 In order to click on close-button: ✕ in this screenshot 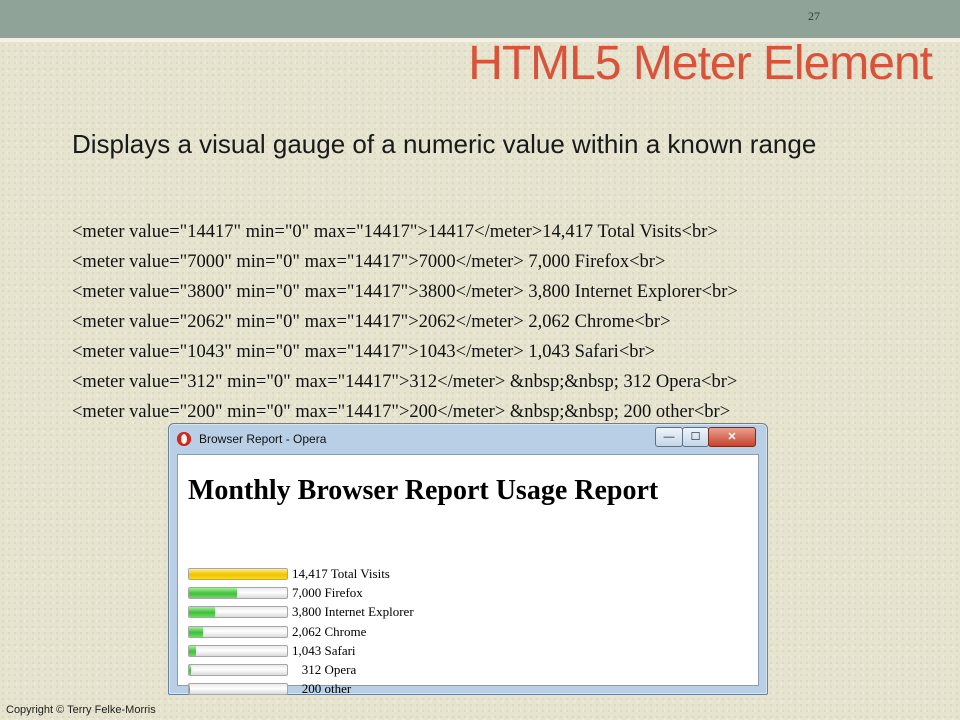, I will do `click(732, 437)`.